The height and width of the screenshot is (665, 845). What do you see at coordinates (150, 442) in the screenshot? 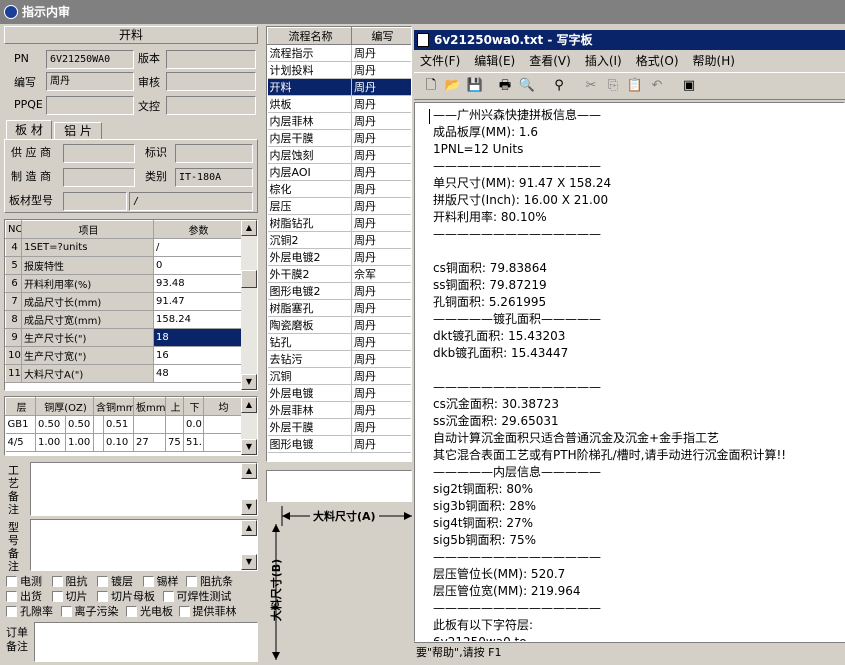
I see `cell: 27` at bounding box center [150, 442].